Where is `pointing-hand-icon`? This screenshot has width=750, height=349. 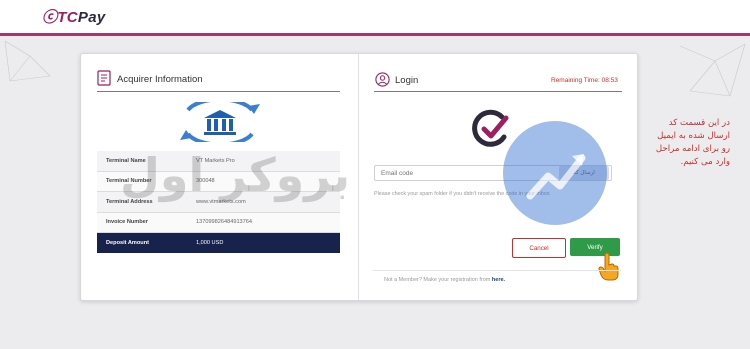
pointing-hand-icon is located at coordinates (608, 266).